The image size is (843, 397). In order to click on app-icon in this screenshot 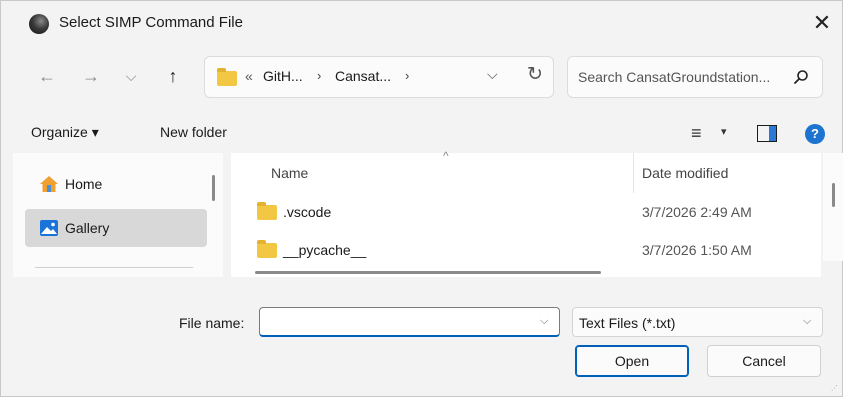, I will do `click(39, 24)`.